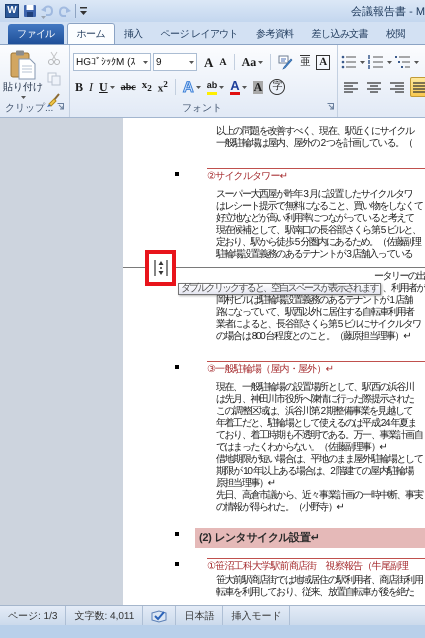 Image resolution: width=425 pixels, height=638 pixels. What do you see at coordinates (417, 87) in the screenshot?
I see `justify-button` at bounding box center [417, 87].